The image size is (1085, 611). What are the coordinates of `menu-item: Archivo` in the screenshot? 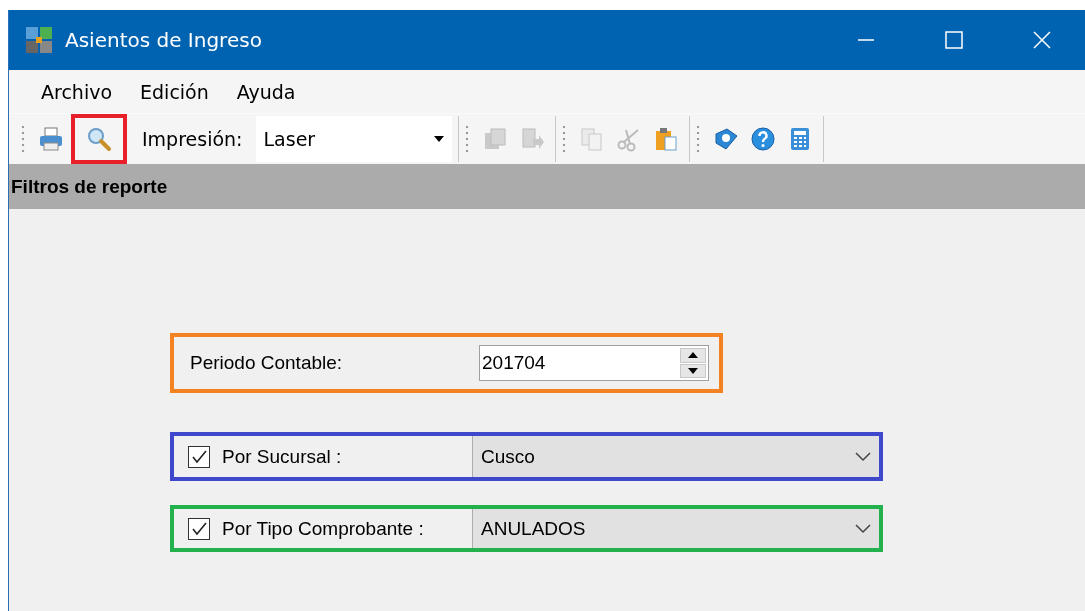 It's located at (81, 91).